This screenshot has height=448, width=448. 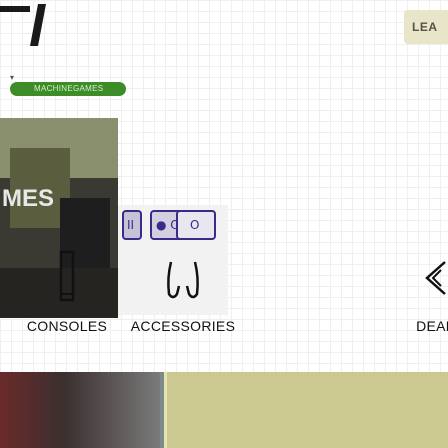 What do you see at coordinates (183, 326) in the screenshot?
I see `category-label: ACCESSORIES` at bounding box center [183, 326].